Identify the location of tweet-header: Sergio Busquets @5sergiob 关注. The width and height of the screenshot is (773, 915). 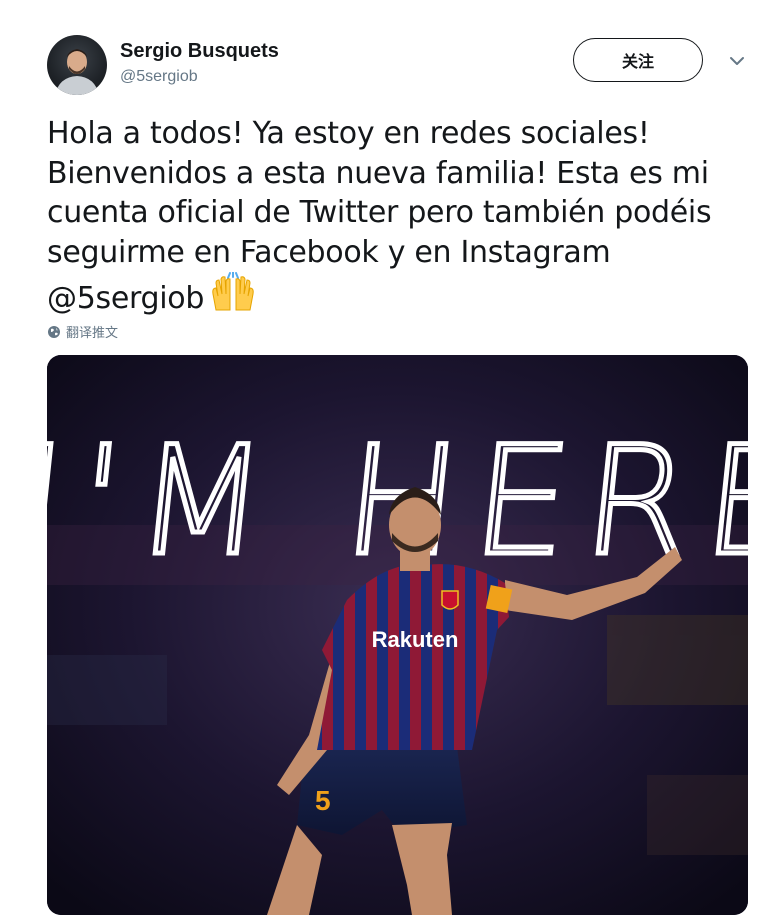
(397, 65).